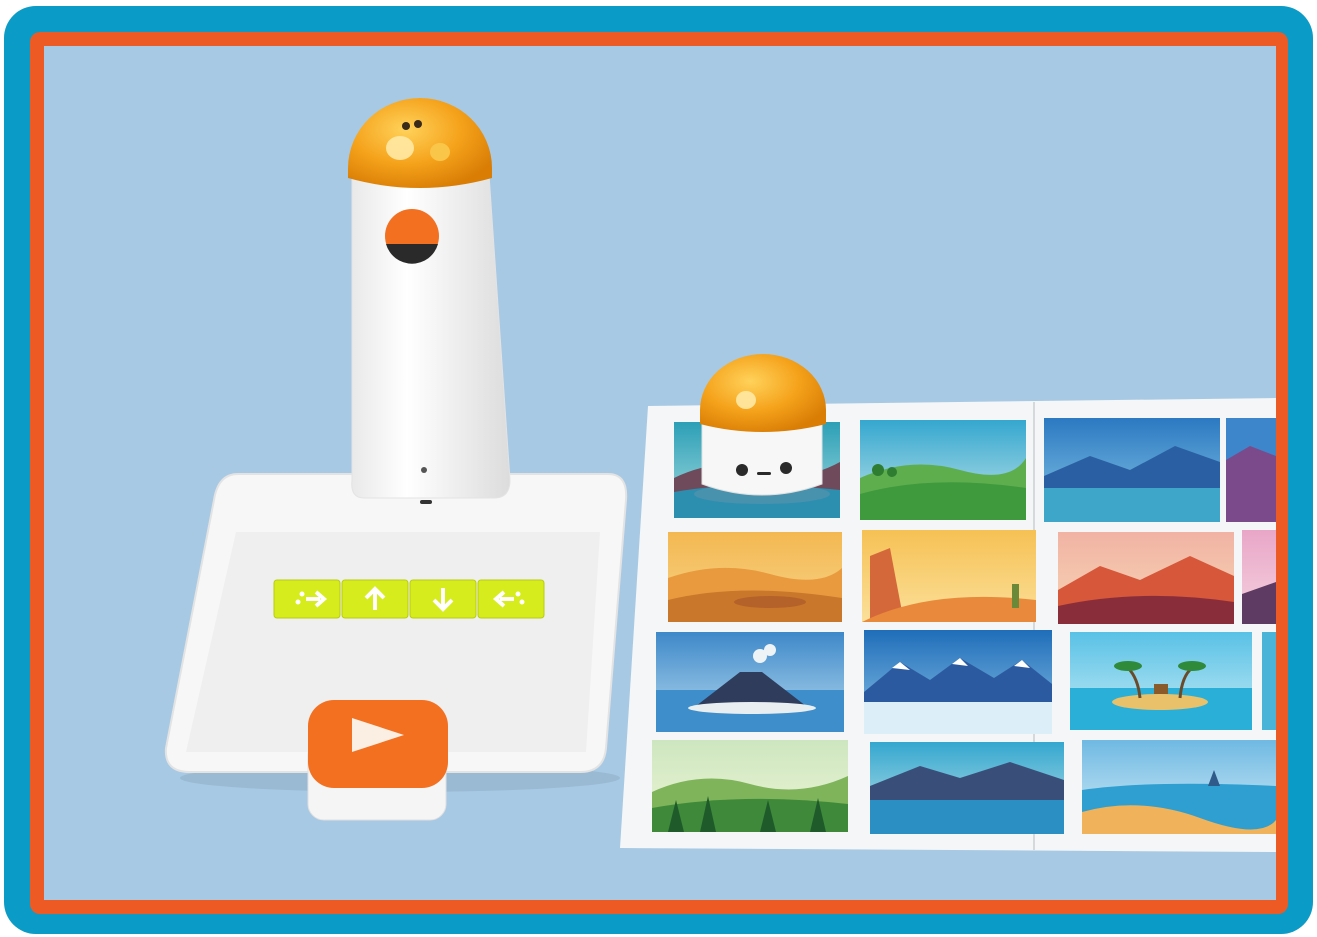 The width and height of the screenshot is (1317, 937). What do you see at coordinates (1132, 470) in the screenshot?
I see `card-lake-mountains` at bounding box center [1132, 470].